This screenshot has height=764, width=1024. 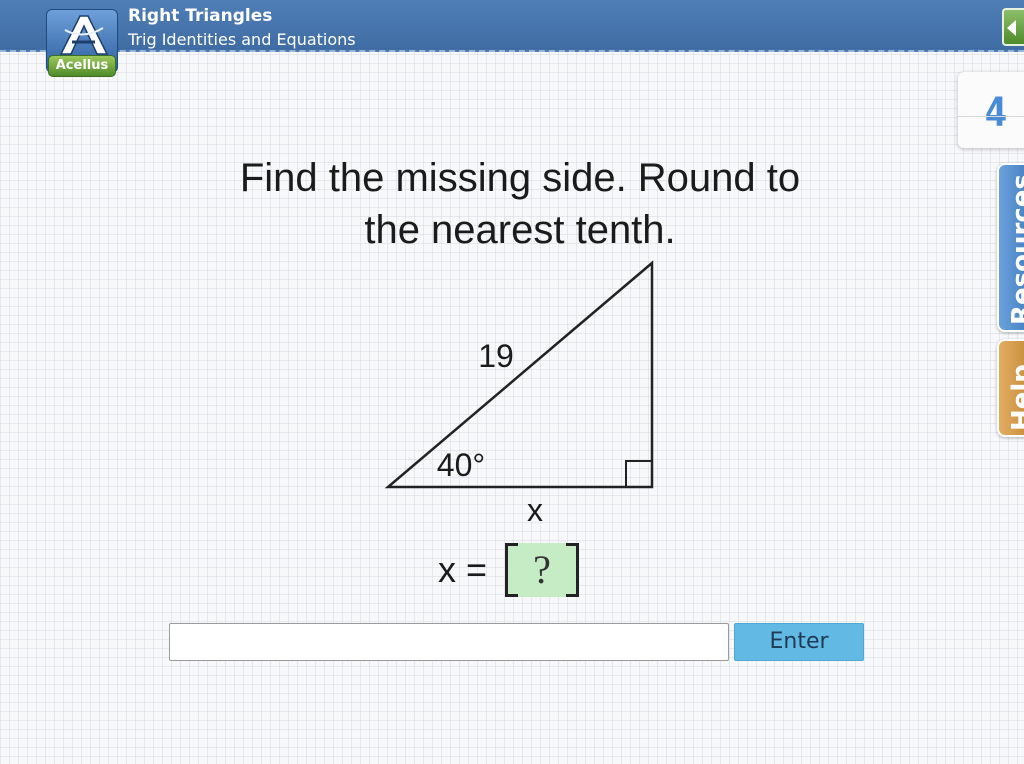 I want to click on right-triangle-diagram: 19 40° x, so click(x=519, y=392).